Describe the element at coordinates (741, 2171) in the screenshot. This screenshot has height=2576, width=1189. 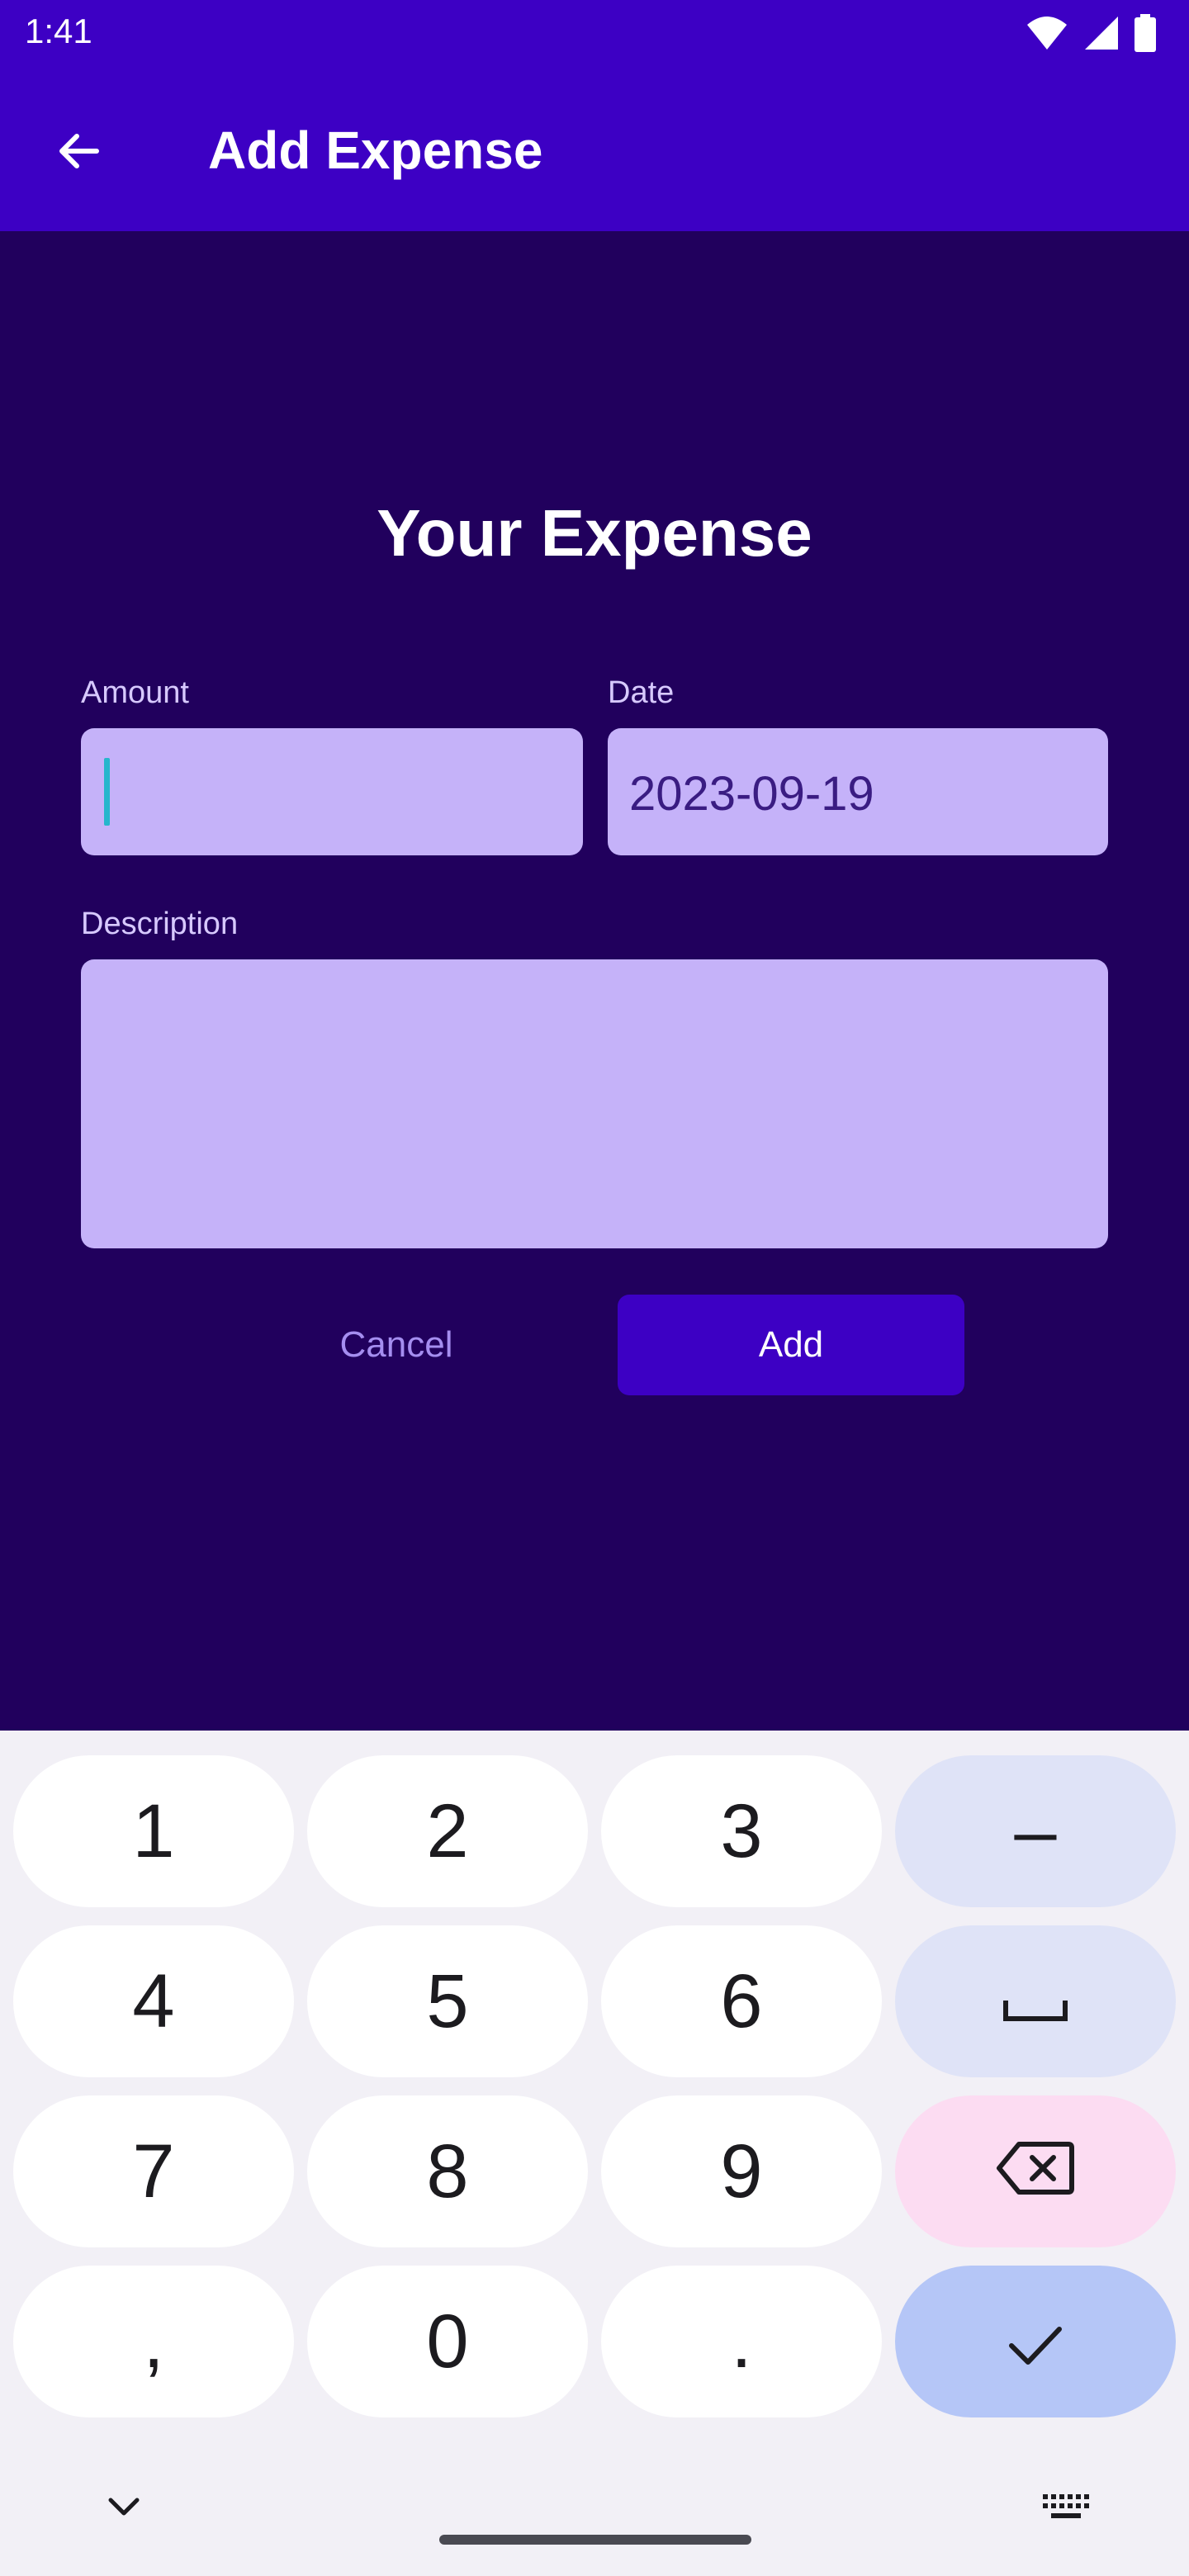
I see `key-9: 9` at that location.